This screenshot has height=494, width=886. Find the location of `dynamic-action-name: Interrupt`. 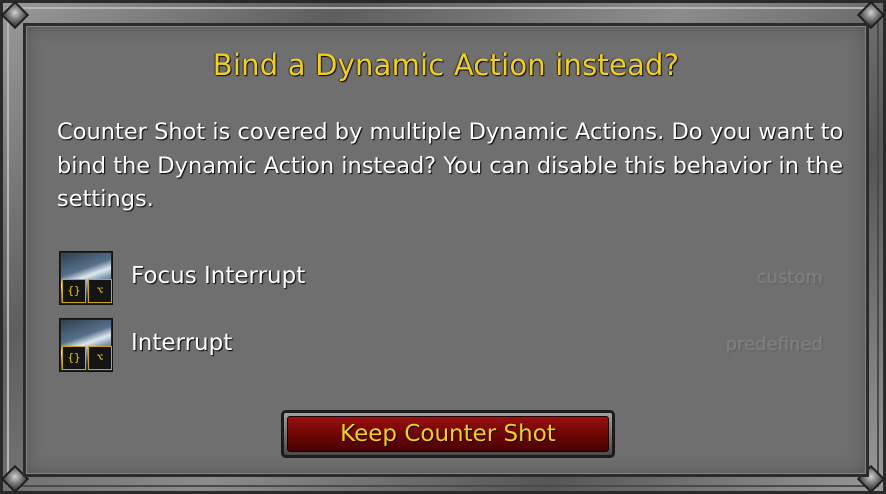

dynamic-action-name: Interrupt is located at coordinates (182, 343).